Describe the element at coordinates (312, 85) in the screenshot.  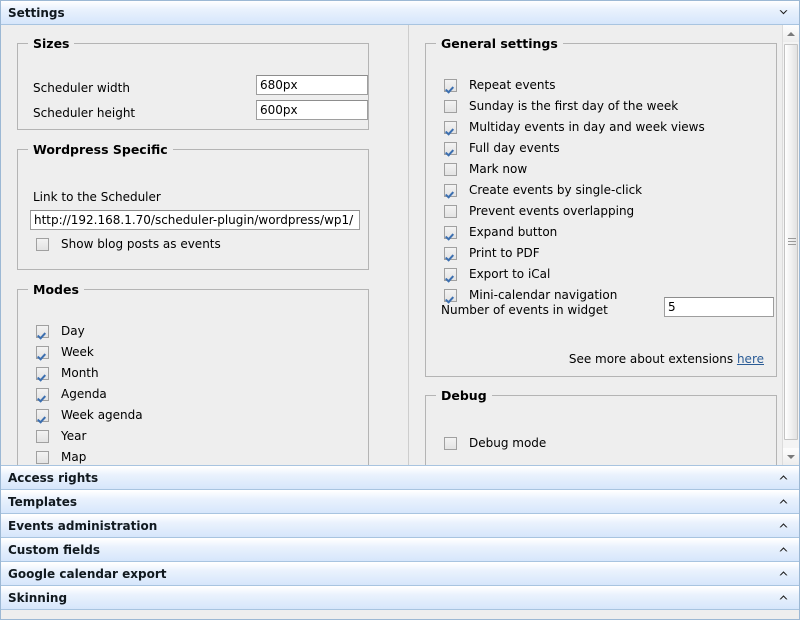
I see `scheduler-width-input` at that location.